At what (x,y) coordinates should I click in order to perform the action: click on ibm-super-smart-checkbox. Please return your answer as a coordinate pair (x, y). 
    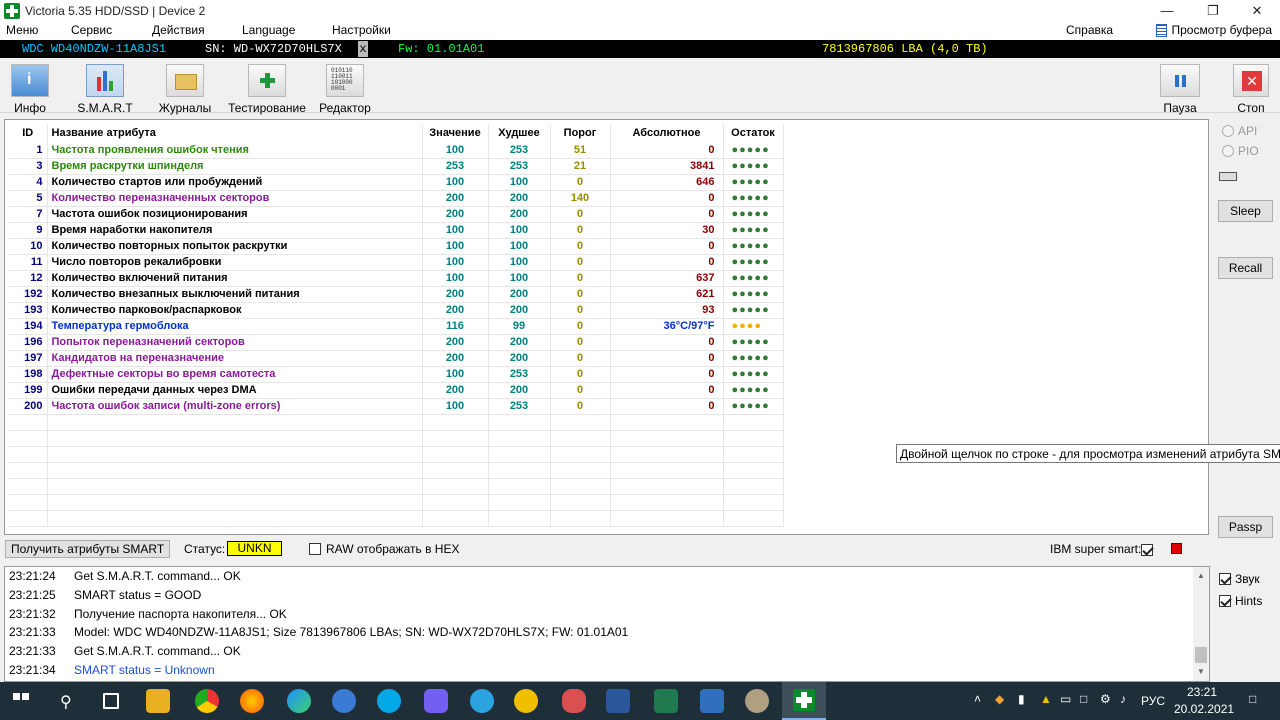
    Looking at the image, I should click on (1147, 549).